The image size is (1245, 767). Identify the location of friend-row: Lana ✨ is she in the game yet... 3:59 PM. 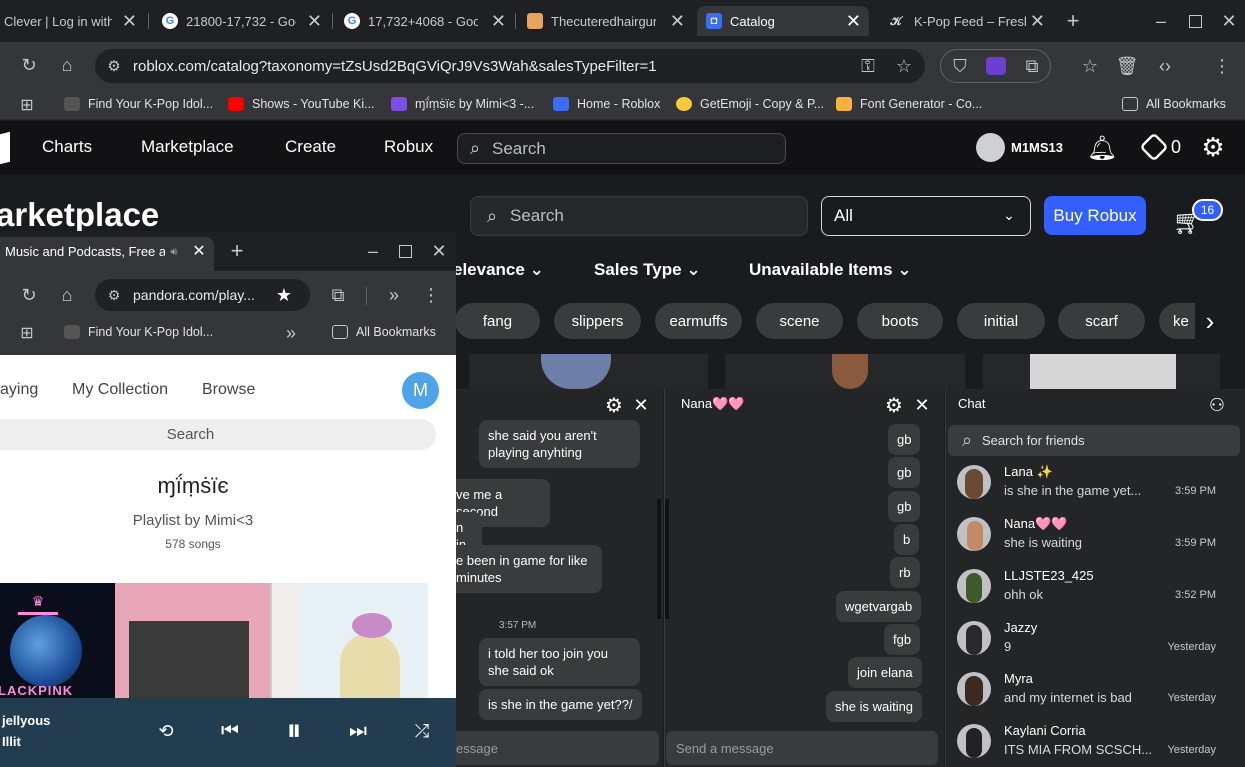
(1092, 485).